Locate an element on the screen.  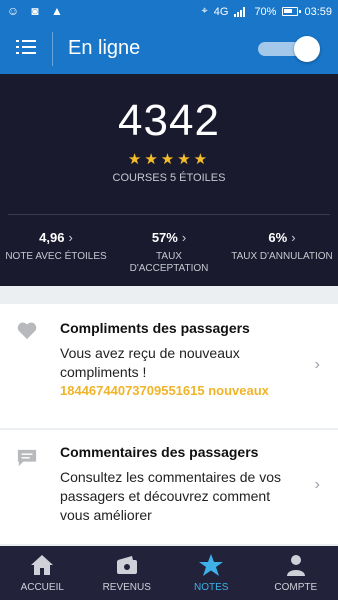
five-star-trips-count: 4342 is located at coordinates (169, 120).